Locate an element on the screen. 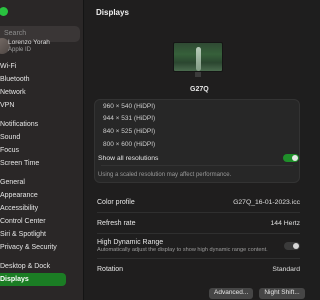 Image resolution: width=320 pixels, height=300 pixels. sidebar-item-wifi: Wi-Fi is located at coordinates (42, 66).